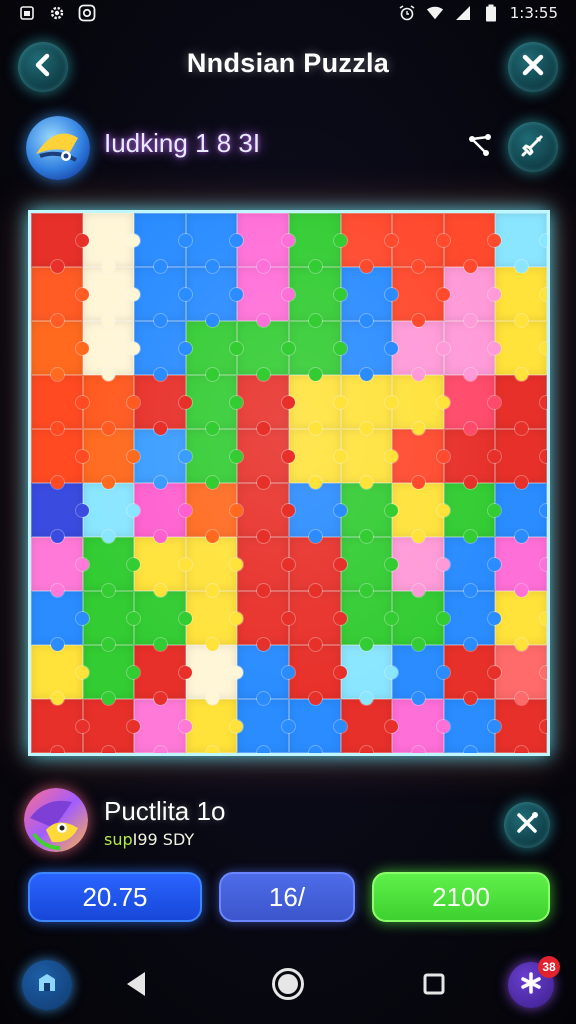 This screenshot has height=1024, width=576. Describe the element at coordinates (58, 148) in the screenshot. I see `player-top-avatar` at that location.